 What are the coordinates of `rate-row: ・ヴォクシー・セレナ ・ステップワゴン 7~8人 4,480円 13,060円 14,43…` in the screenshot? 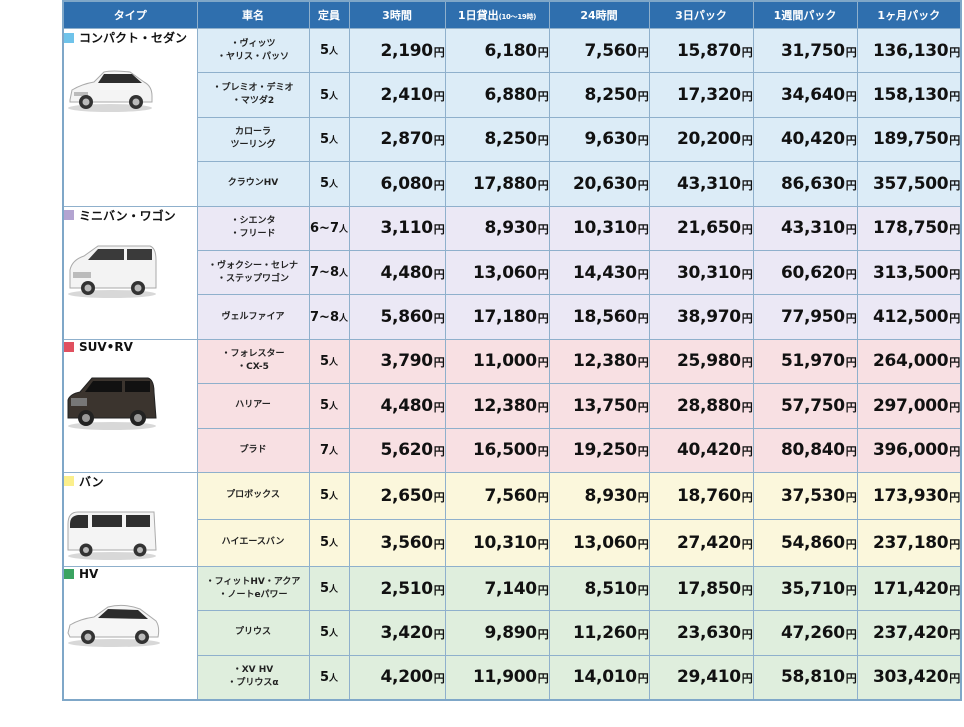 It's located at (512, 272).